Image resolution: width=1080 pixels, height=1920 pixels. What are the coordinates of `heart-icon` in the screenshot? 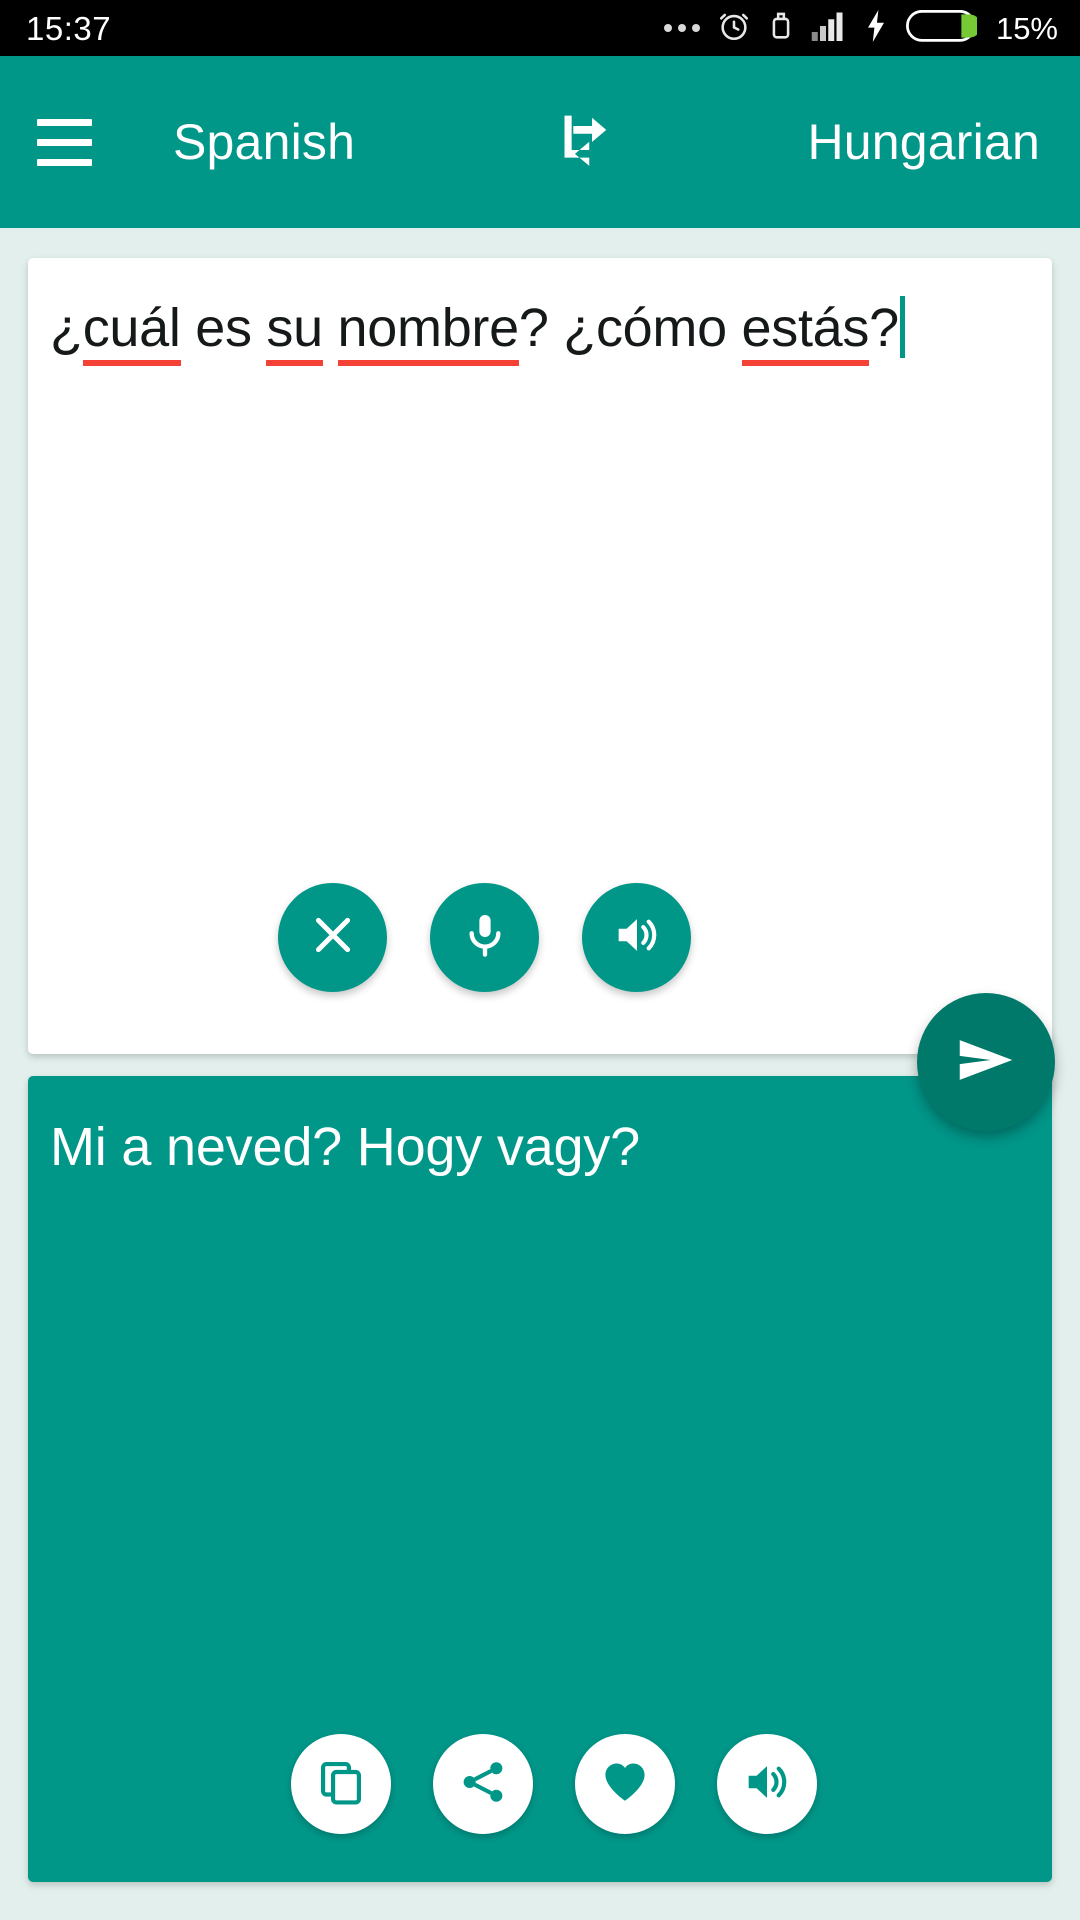 It's located at (625, 1784).